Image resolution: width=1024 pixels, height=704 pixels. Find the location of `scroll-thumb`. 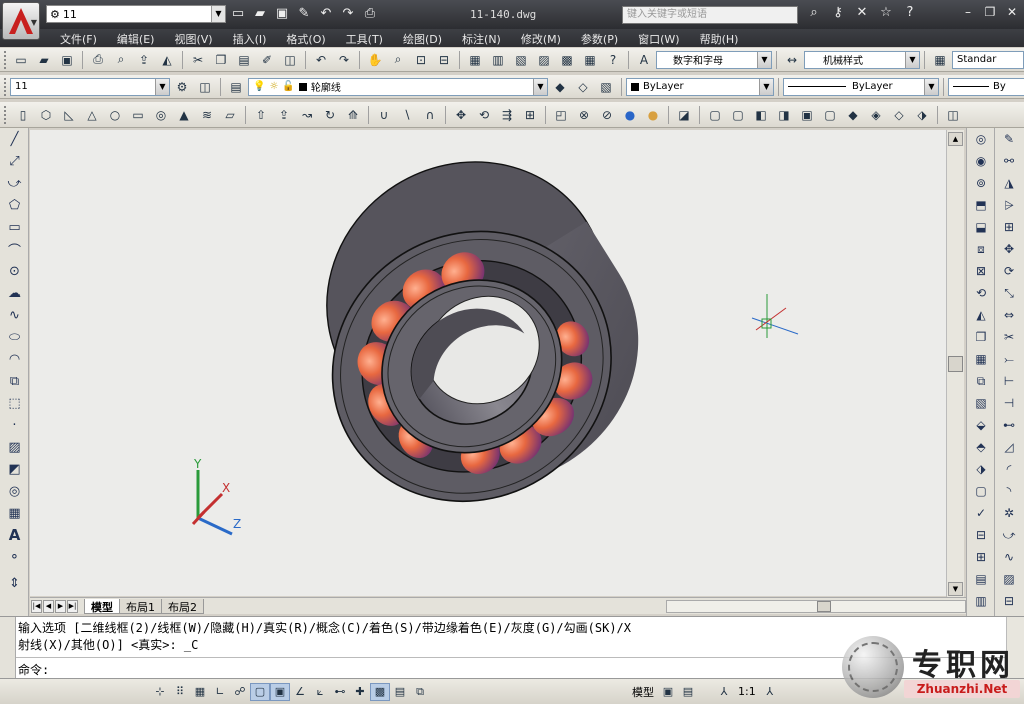

scroll-thumb is located at coordinates (955, 364).